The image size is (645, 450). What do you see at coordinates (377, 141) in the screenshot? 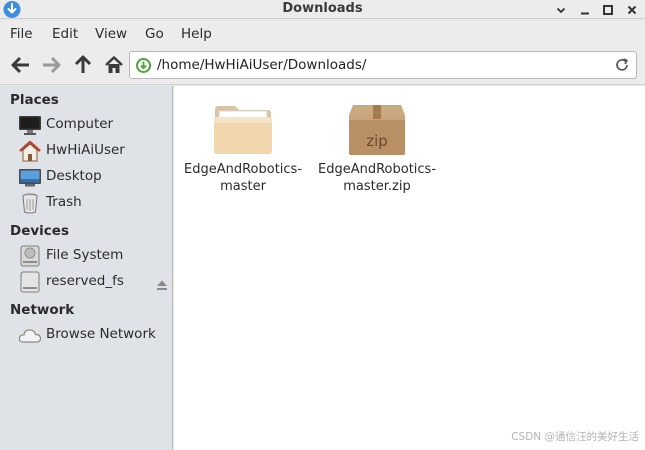
I see `zip-badge: zip` at bounding box center [377, 141].